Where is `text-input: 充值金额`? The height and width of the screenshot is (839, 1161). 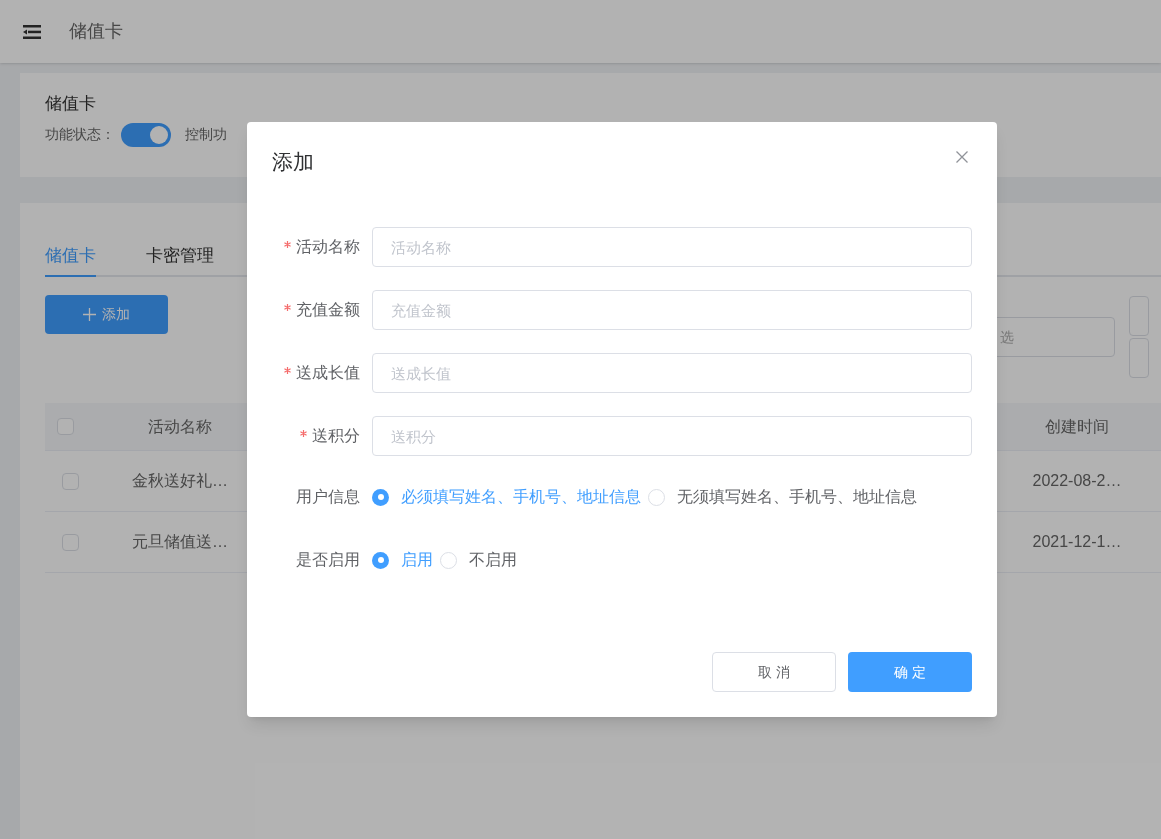
text-input: 充值金额 is located at coordinates (672, 310).